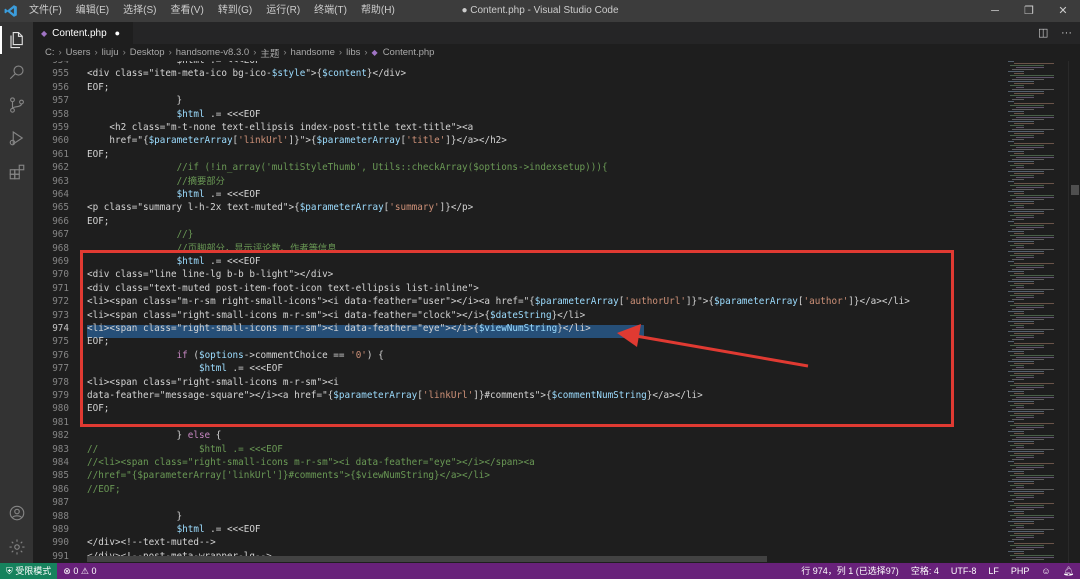 Image resolution: width=1080 pixels, height=579 pixels. What do you see at coordinates (94, 571) in the screenshot?
I see `warning-count: 0` at bounding box center [94, 571].